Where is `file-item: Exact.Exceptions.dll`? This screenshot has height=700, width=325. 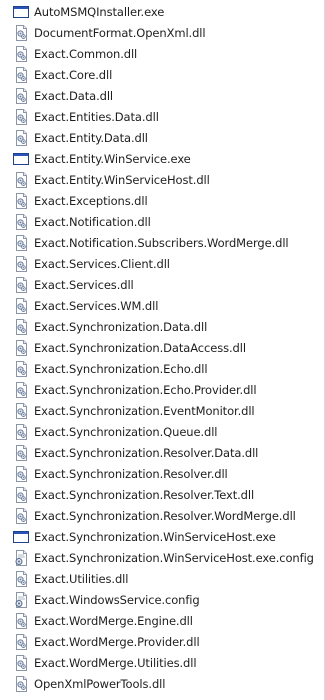 file-item: Exact.Exceptions.dll is located at coordinates (165, 201).